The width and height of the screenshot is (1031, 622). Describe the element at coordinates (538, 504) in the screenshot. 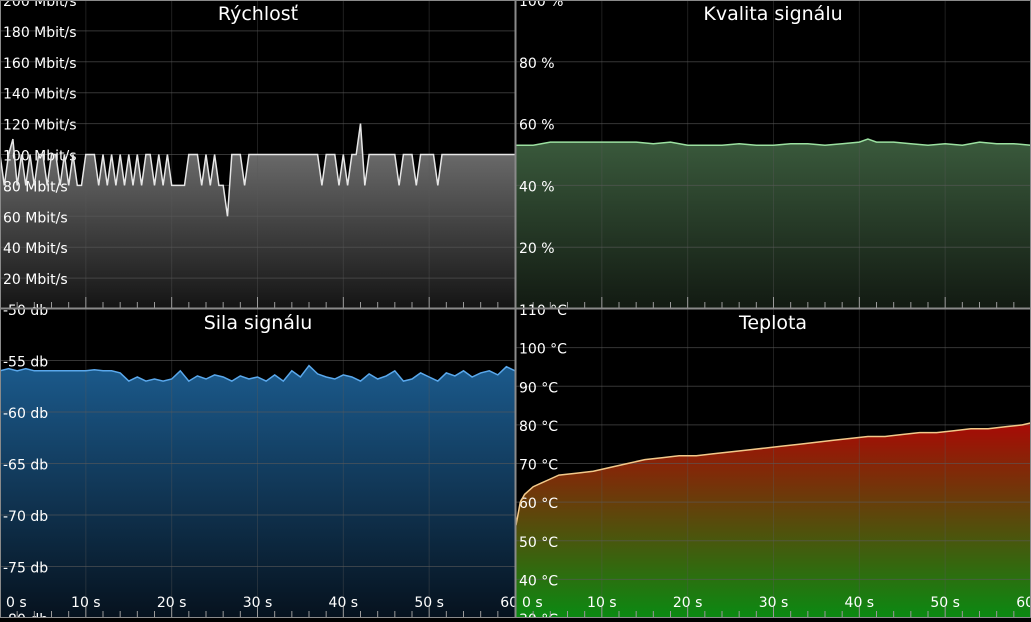

I see `y-tick-label: 60 °C` at that location.